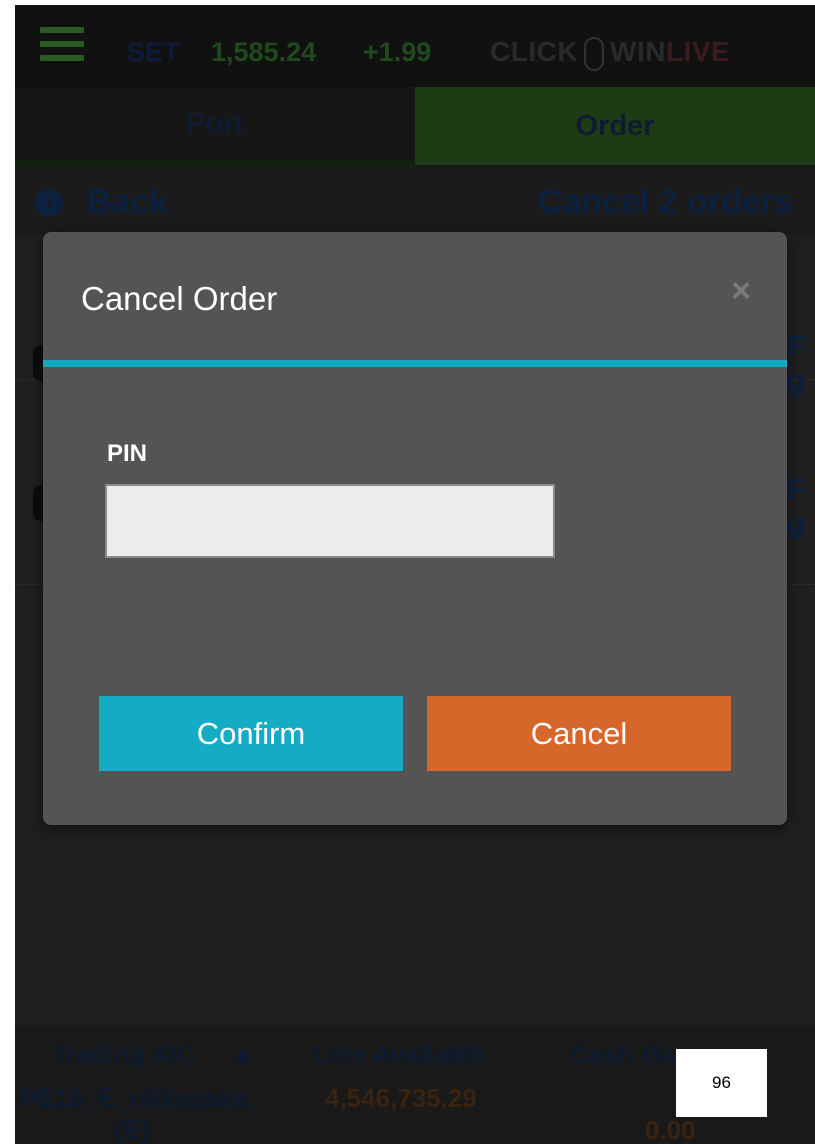  I want to click on tab-order: Order, so click(615, 126).